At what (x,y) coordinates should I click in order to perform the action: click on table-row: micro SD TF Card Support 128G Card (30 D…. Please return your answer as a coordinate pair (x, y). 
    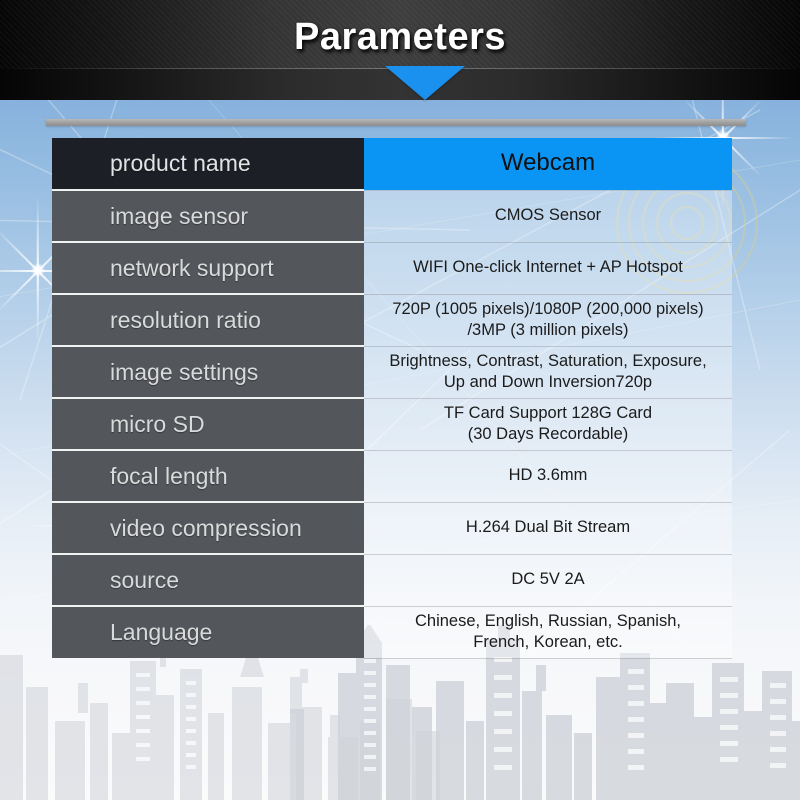
    Looking at the image, I should click on (392, 424).